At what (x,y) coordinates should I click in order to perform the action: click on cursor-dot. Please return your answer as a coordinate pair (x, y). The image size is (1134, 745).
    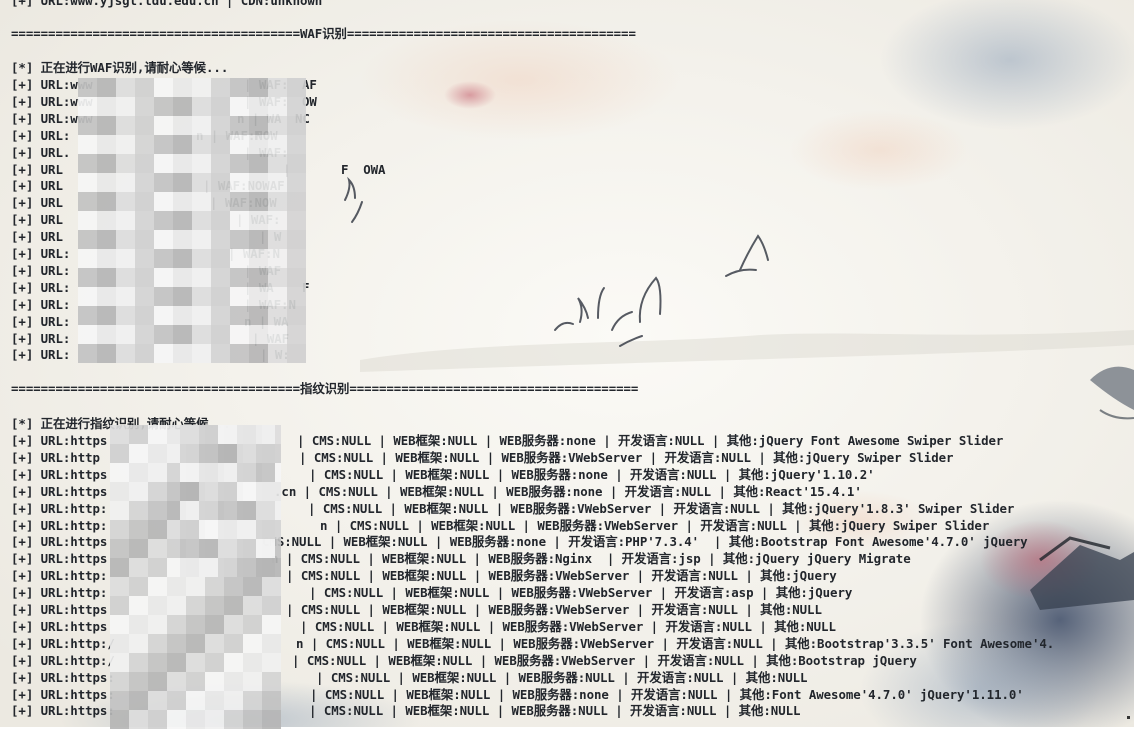
    Looking at the image, I should click on (1128, 717).